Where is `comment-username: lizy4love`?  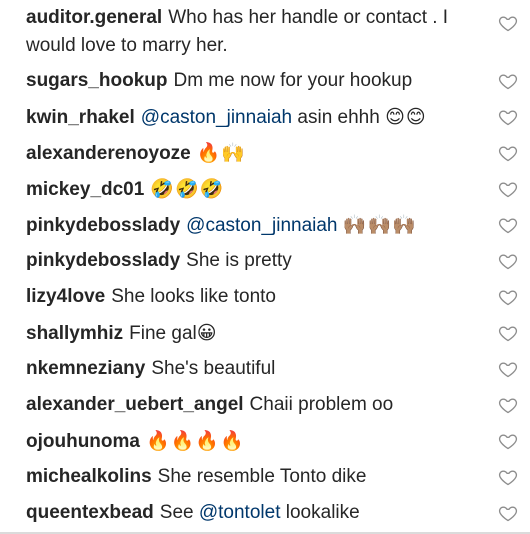 comment-username: lizy4love is located at coordinates (65, 296).